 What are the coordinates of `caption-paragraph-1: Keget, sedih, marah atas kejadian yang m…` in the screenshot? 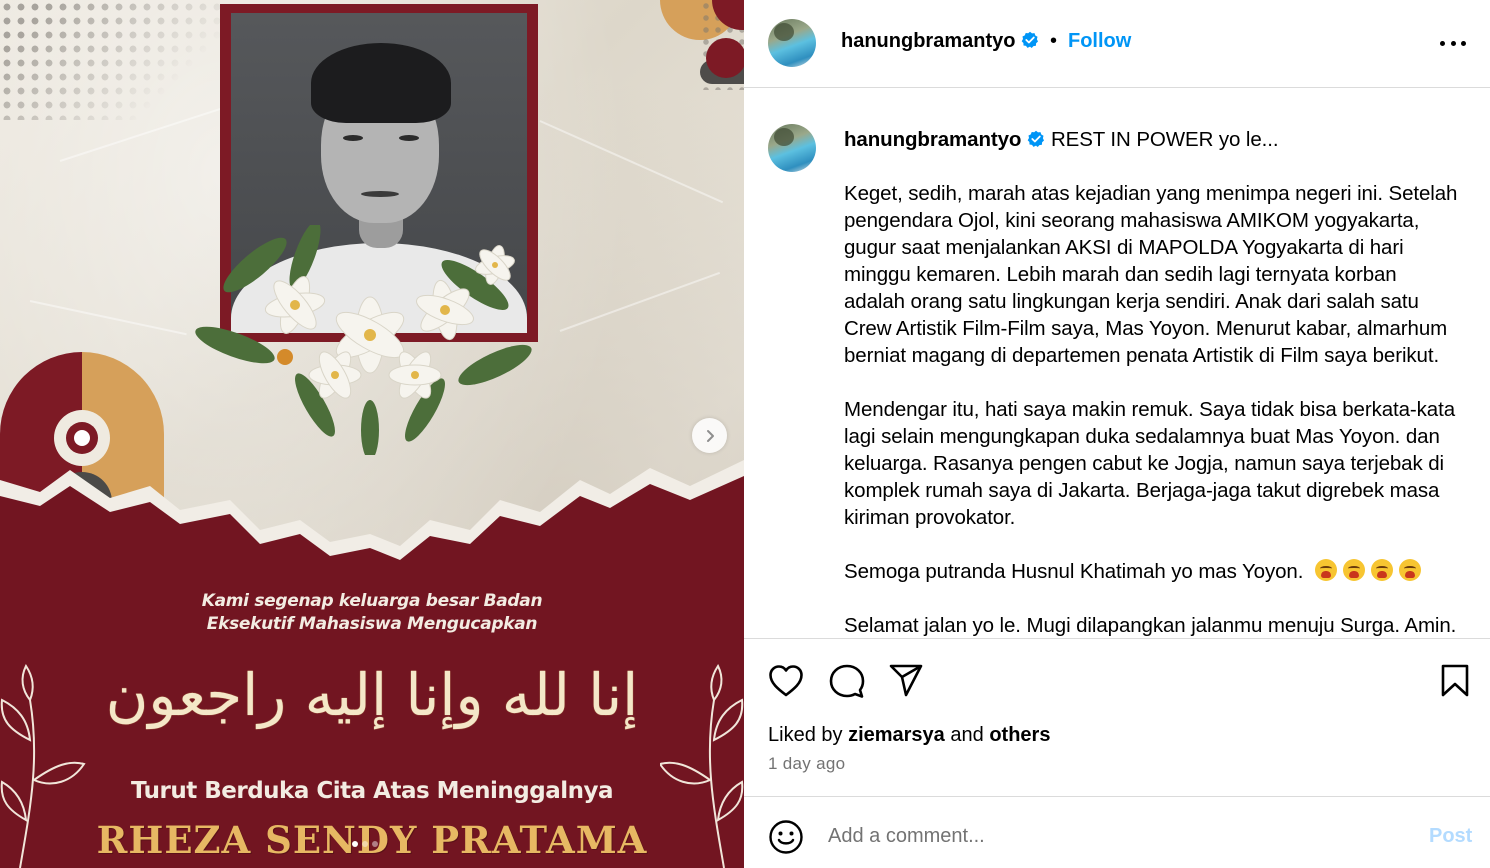 It's located at (1164, 274).